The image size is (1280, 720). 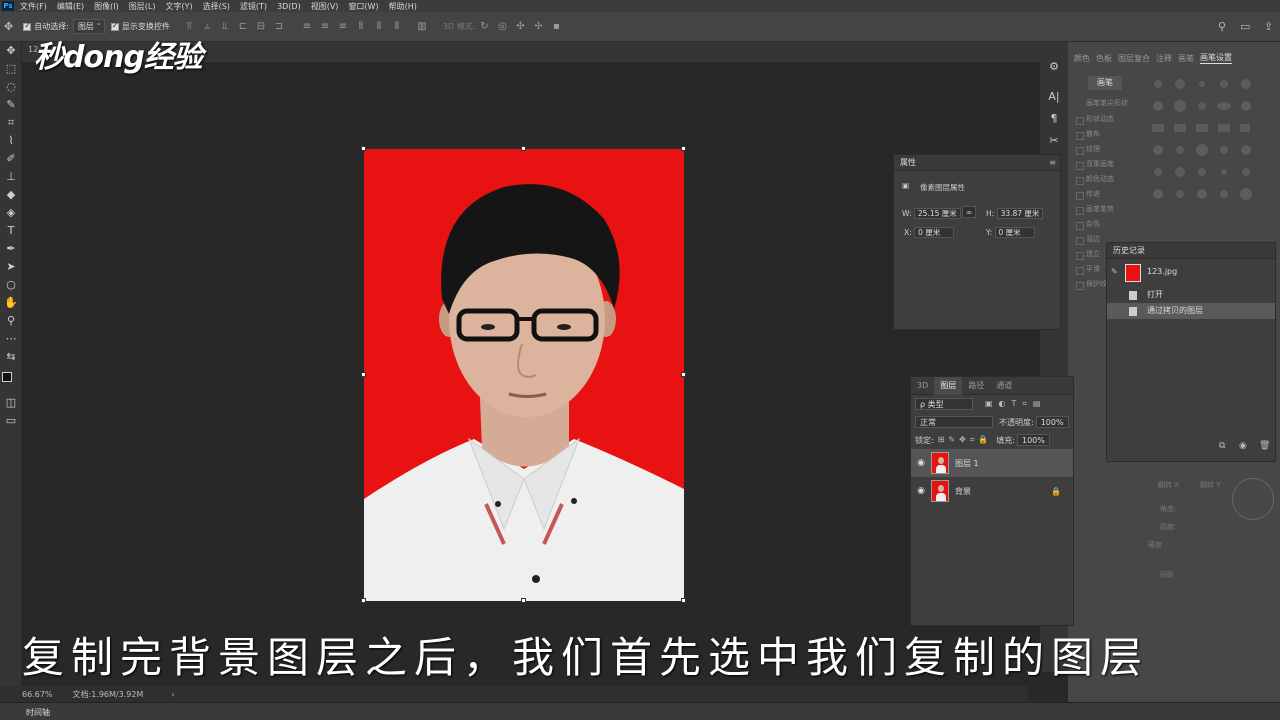 I want to click on 3d-rotate-icon: ↻, so click(x=484, y=27).